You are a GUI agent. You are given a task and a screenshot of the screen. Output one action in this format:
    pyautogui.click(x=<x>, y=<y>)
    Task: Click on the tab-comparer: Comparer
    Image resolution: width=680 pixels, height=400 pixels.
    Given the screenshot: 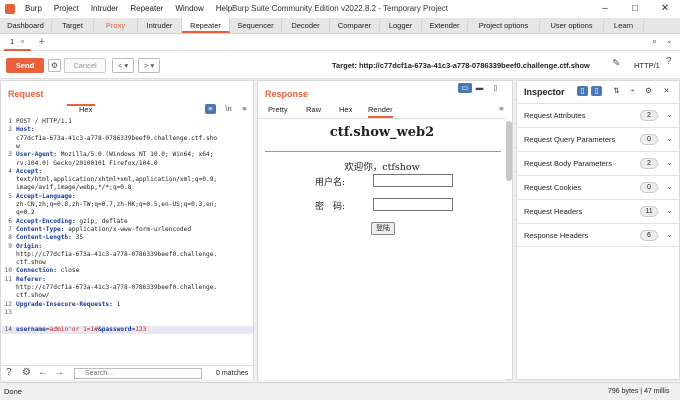 What is the action you would take?
    pyautogui.click(x=355, y=25)
    